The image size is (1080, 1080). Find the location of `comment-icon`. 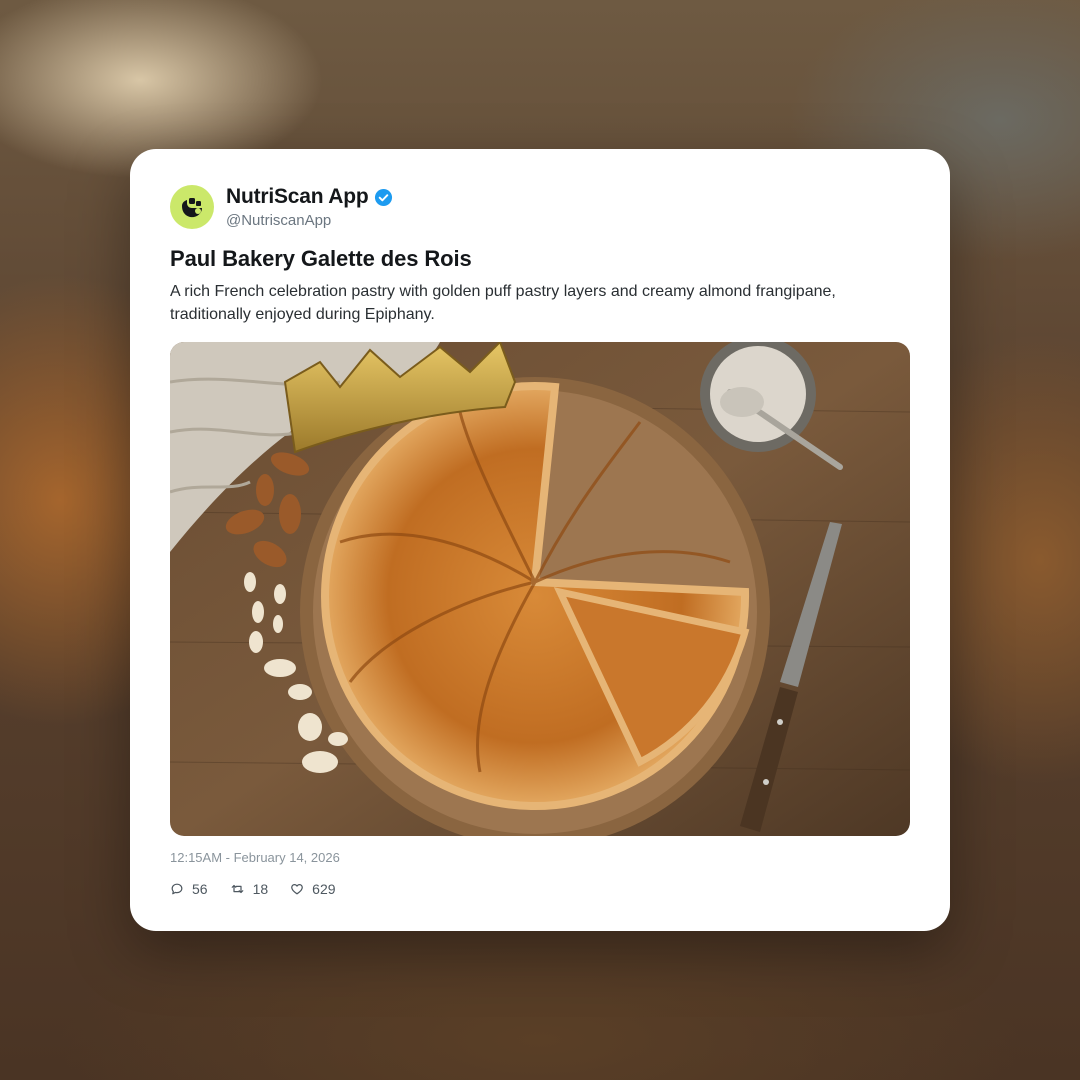

comment-icon is located at coordinates (177, 889).